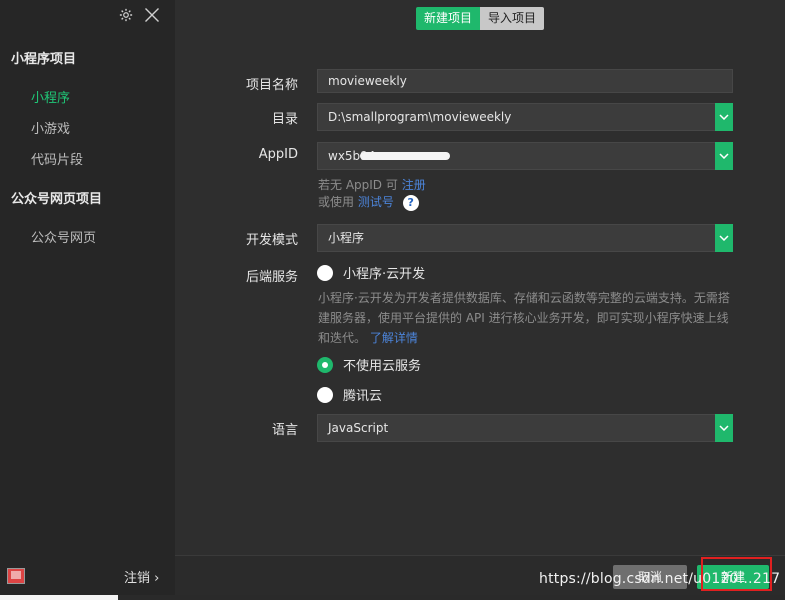 Image resolution: width=785 pixels, height=600 pixels. I want to click on sidebar-item-minigame: 小游戏, so click(50, 127).